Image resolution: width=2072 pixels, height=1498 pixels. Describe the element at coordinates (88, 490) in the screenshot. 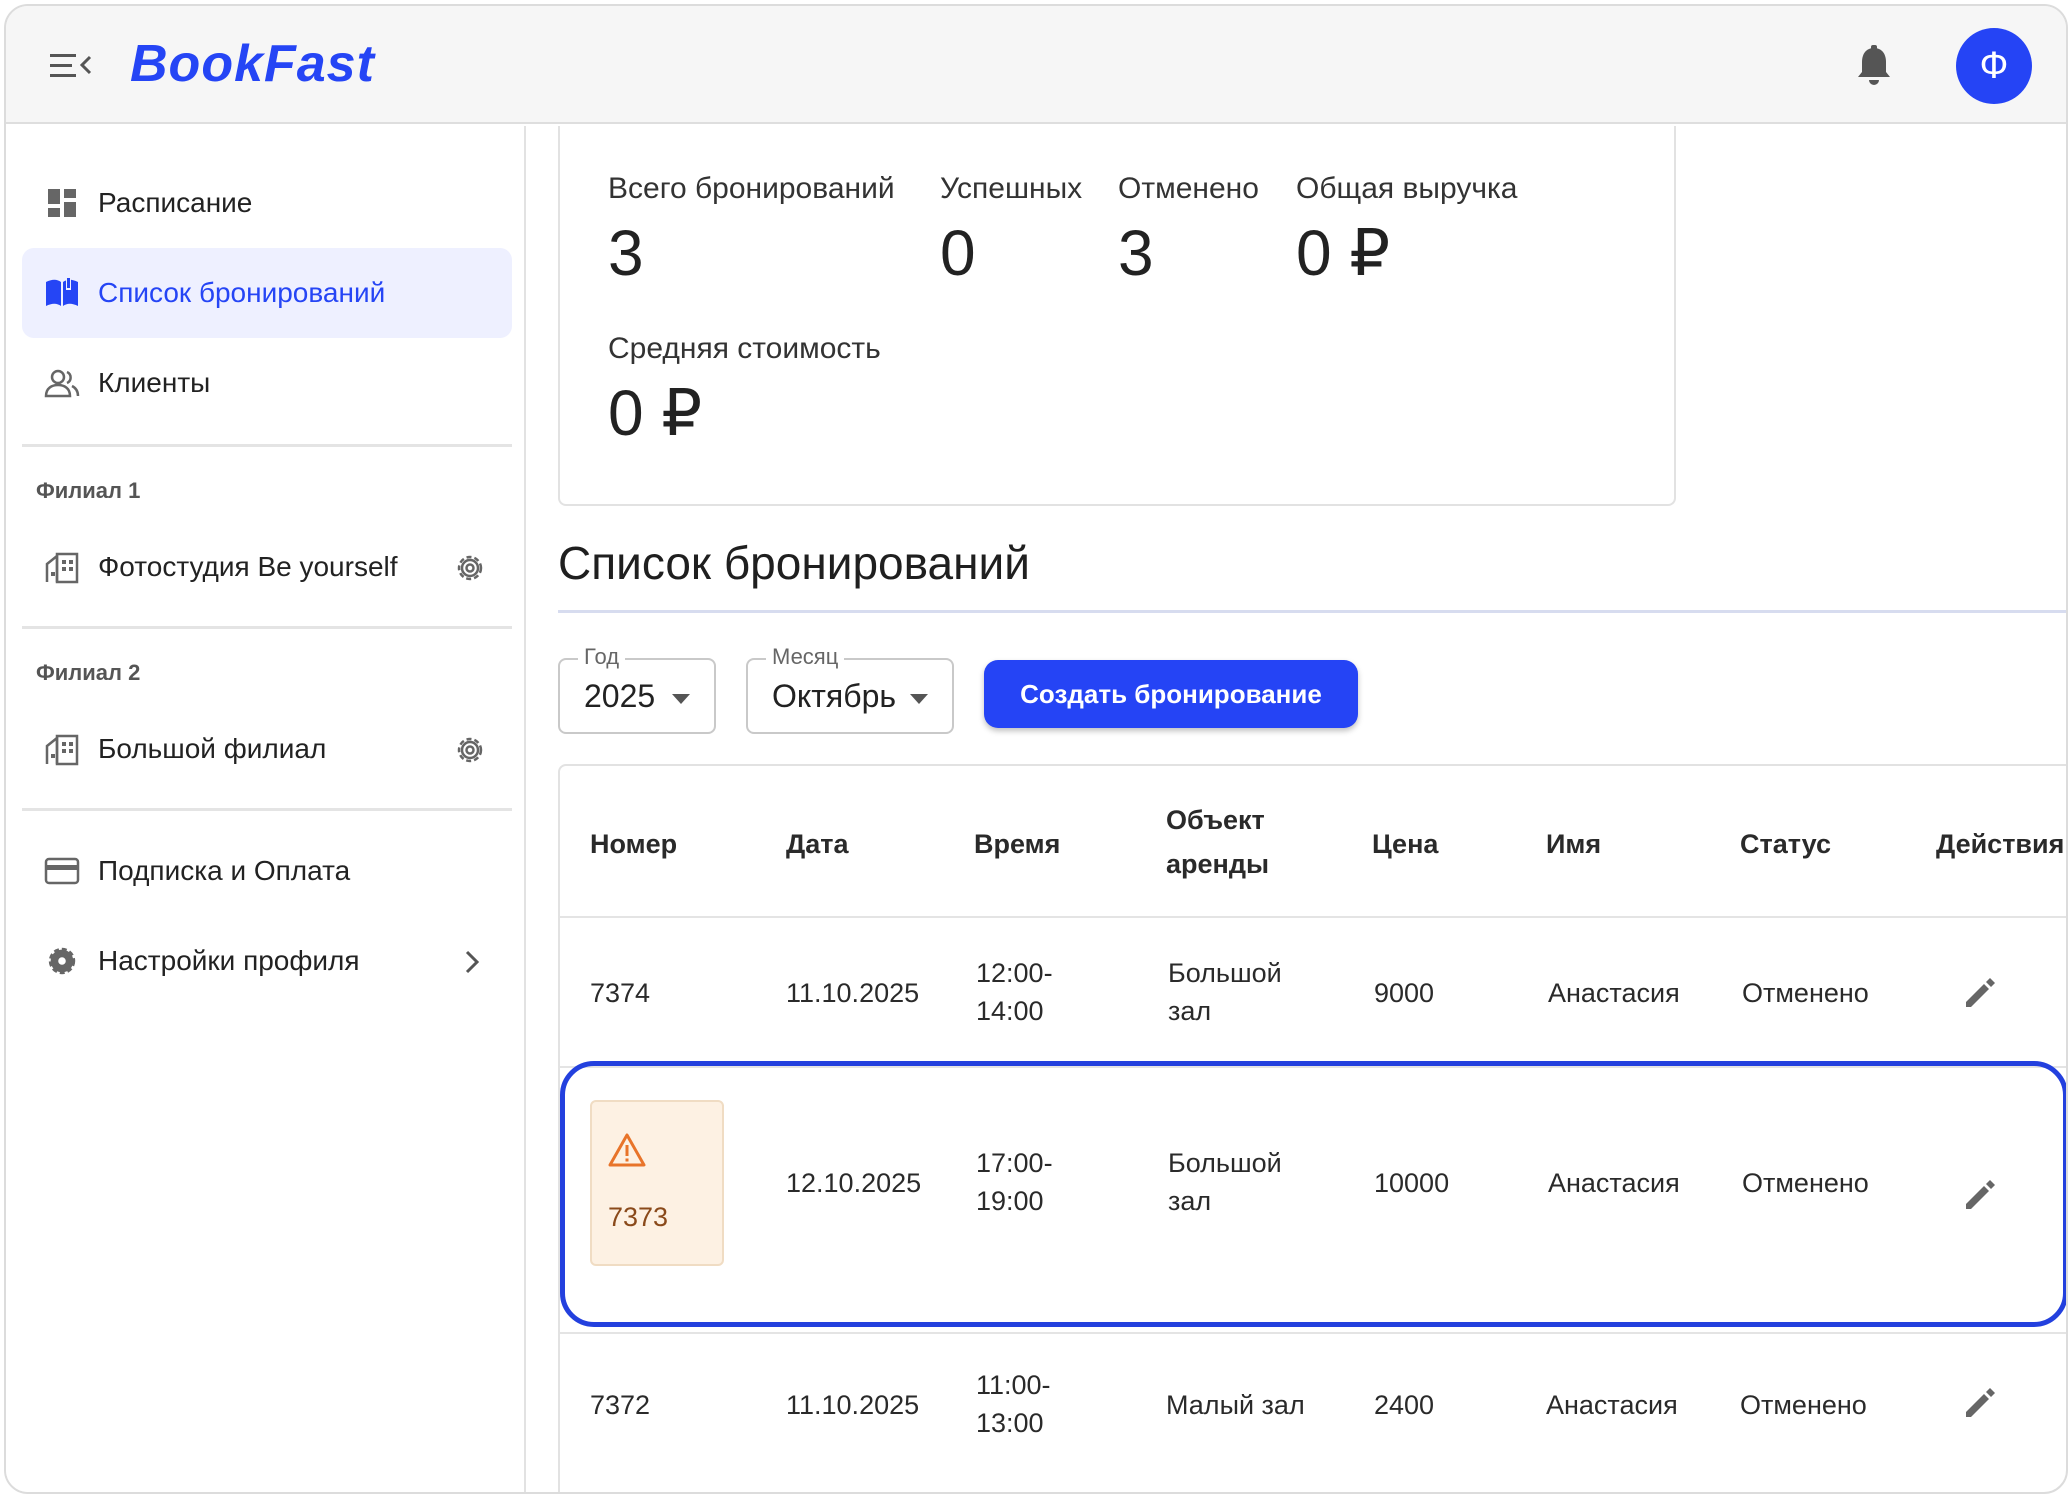

I see `branch-section-label: Филиал 1` at that location.